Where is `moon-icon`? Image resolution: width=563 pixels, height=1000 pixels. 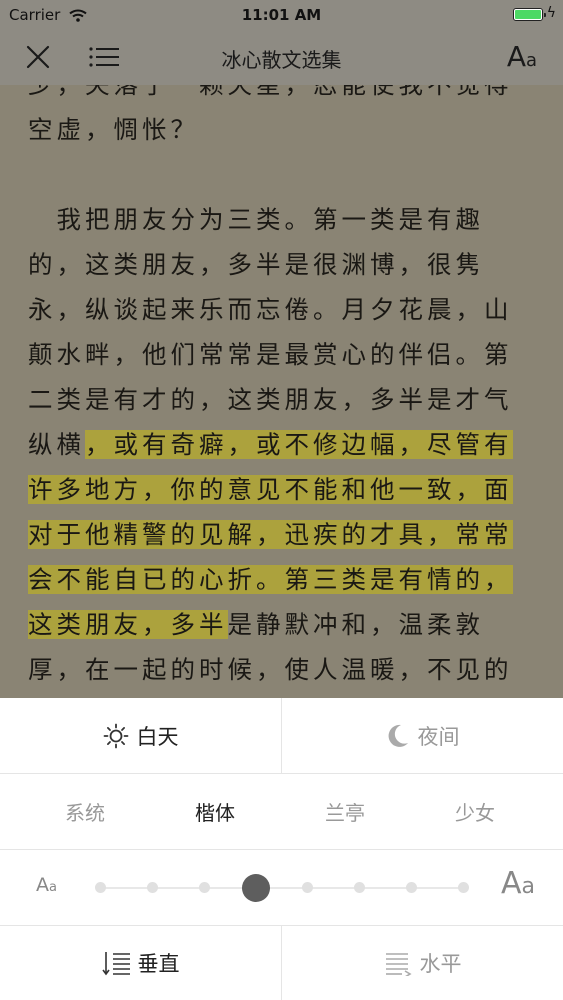
moon-icon is located at coordinates (398, 736).